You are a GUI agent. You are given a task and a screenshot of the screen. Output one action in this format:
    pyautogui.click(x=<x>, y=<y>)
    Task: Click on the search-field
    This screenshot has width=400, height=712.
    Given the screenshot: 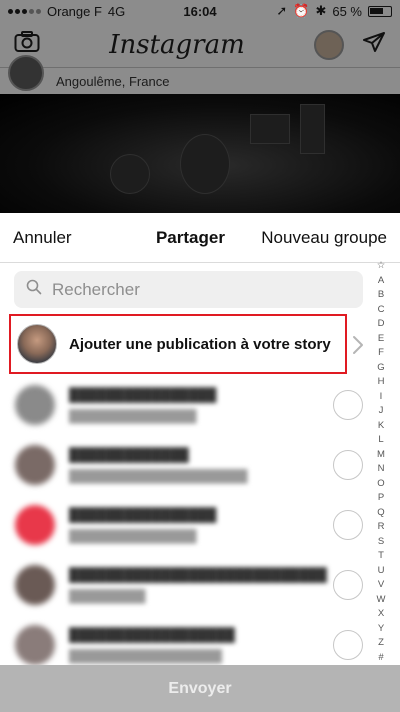 What is the action you would take?
    pyautogui.click(x=188, y=289)
    